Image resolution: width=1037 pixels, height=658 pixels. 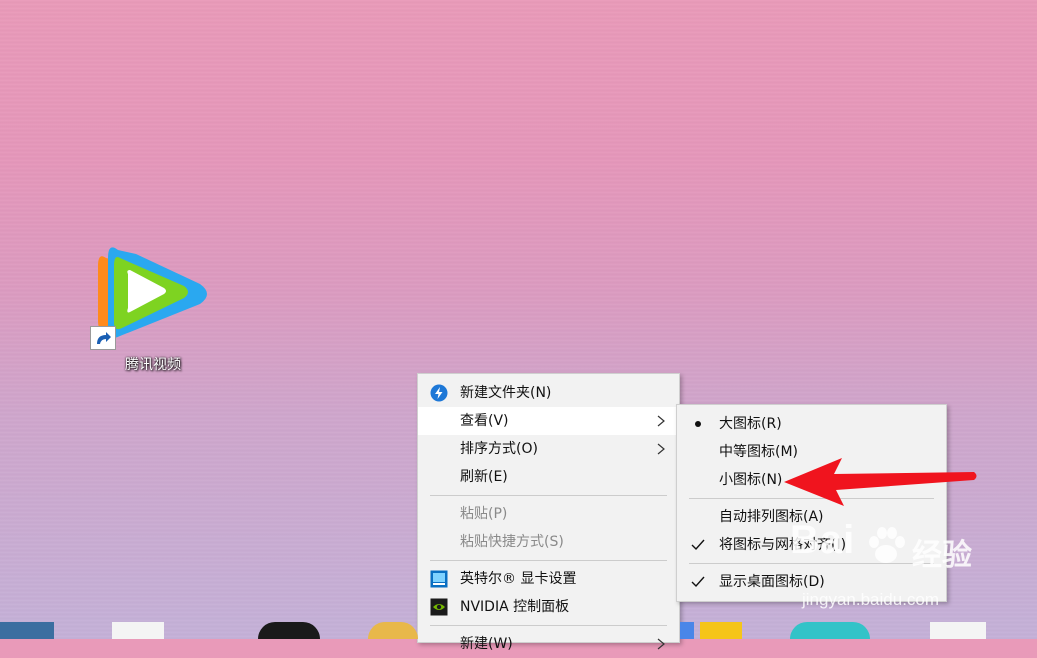 What do you see at coordinates (518, 579) in the screenshot?
I see `menu-item-label: 英特尔® 显卡设置` at bounding box center [518, 579].